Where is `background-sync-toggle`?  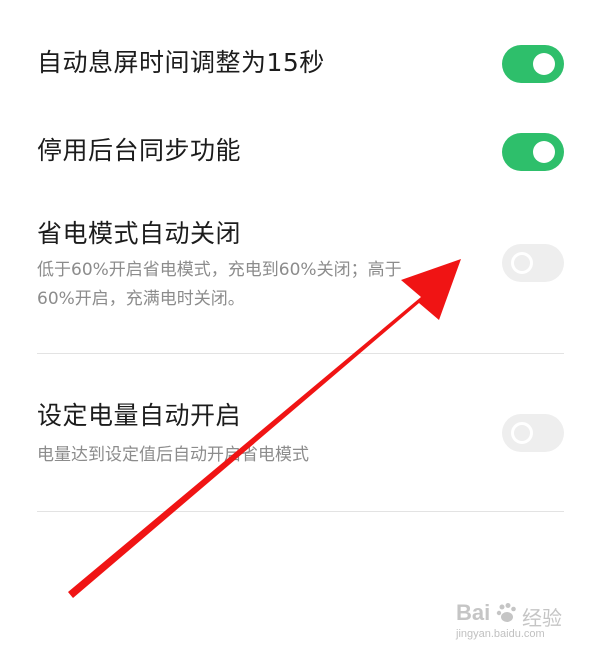 background-sync-toggle is located at coordinates (533, 152).